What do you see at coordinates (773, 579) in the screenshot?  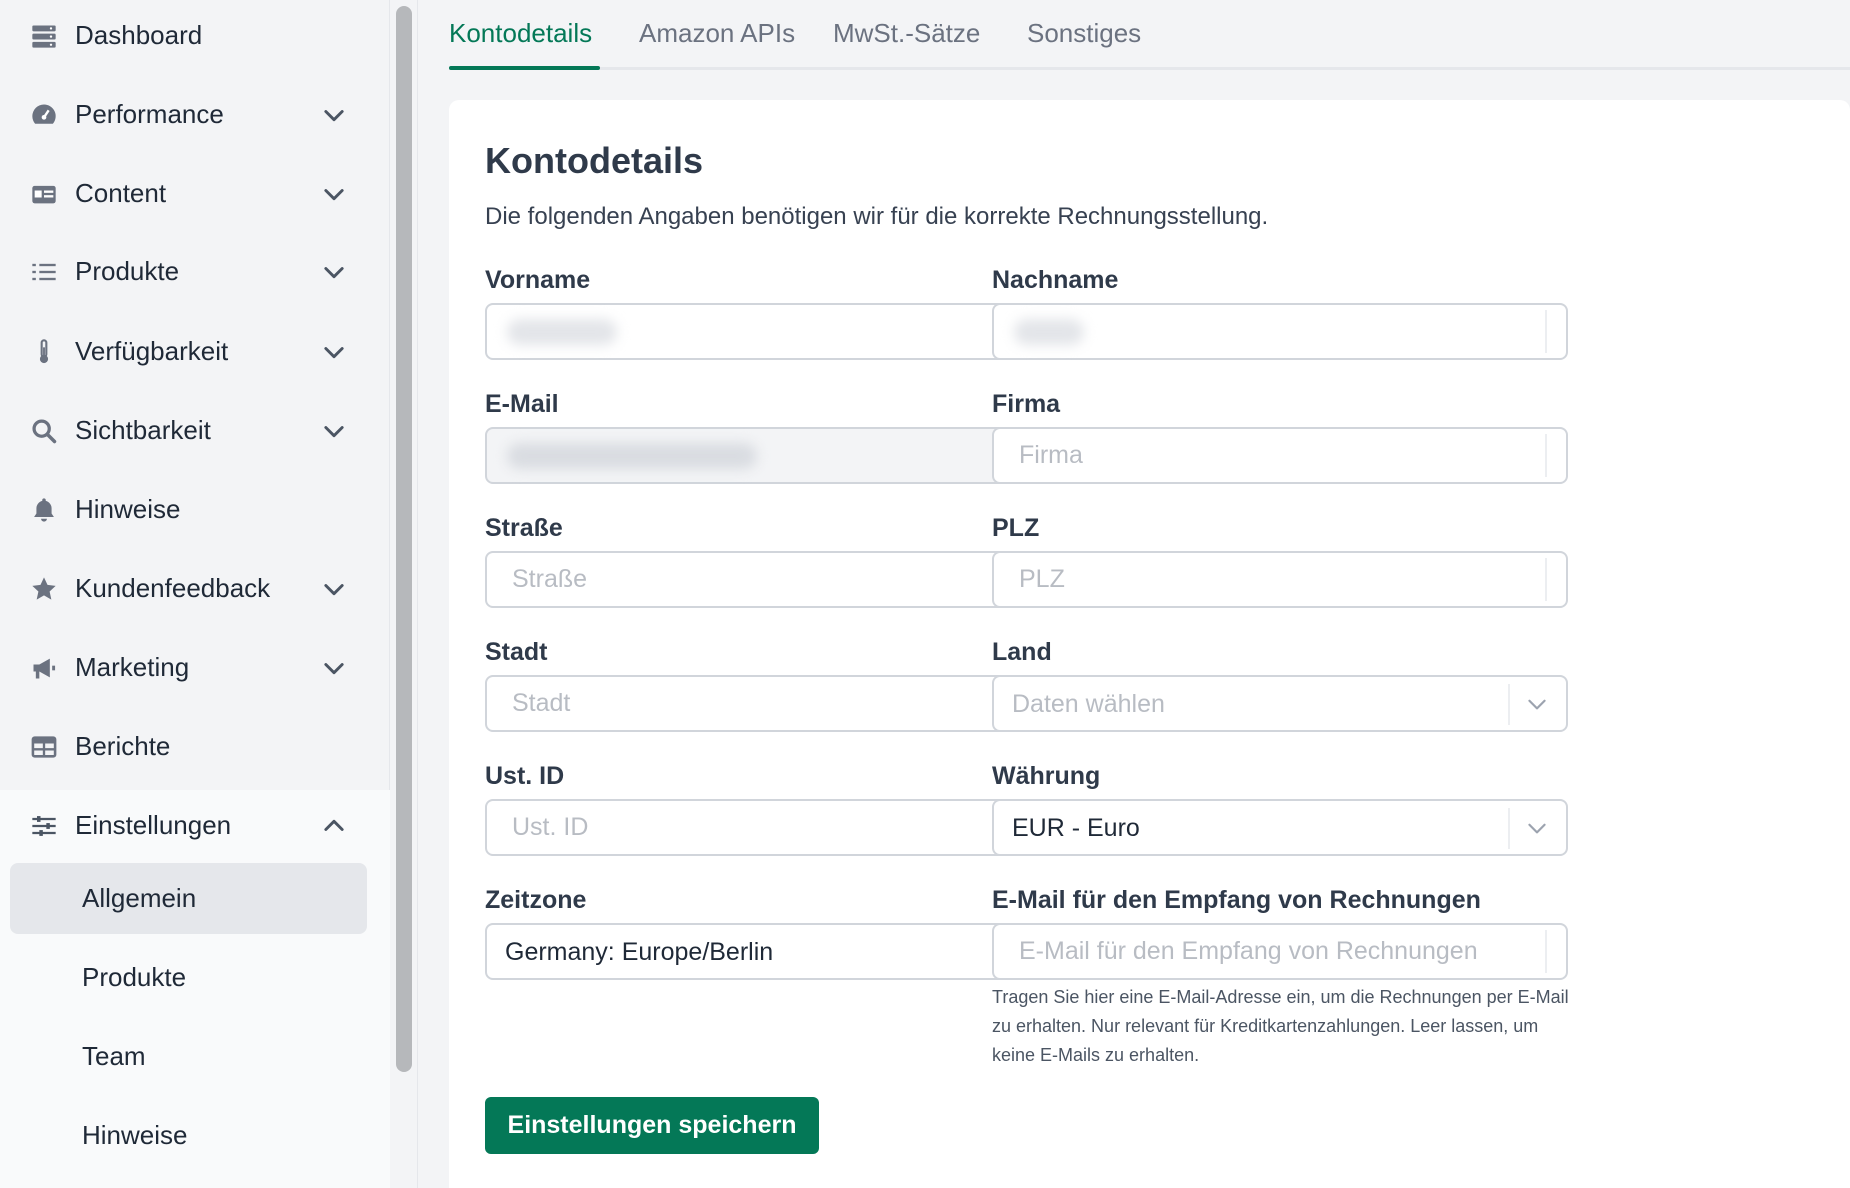 I see `strasse-input` at bounding box center [773, 579].